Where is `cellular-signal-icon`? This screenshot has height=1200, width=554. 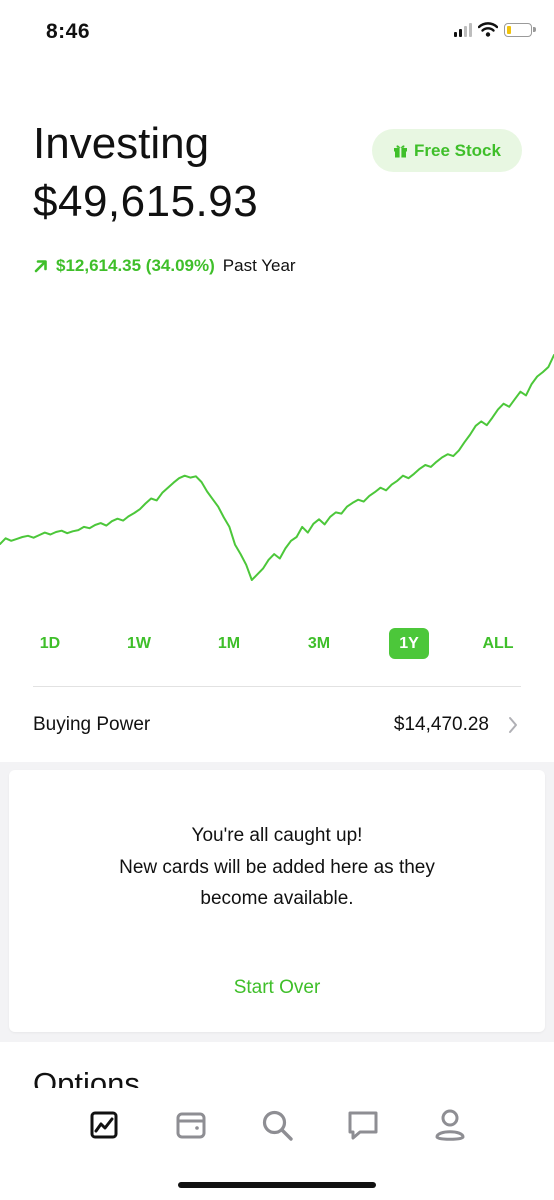
cellular-signal-icon is located at coordinates (463, 29).